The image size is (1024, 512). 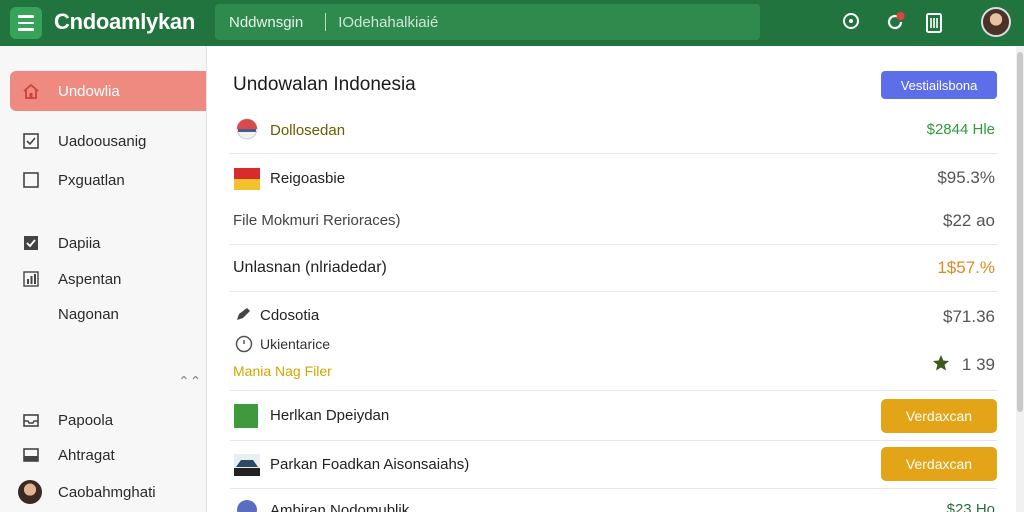 What do you see at coordinates (282, 371) in the screenshot?
I see `manage-files-link: Mania Nag Filer` at bounding box center [282, 371].